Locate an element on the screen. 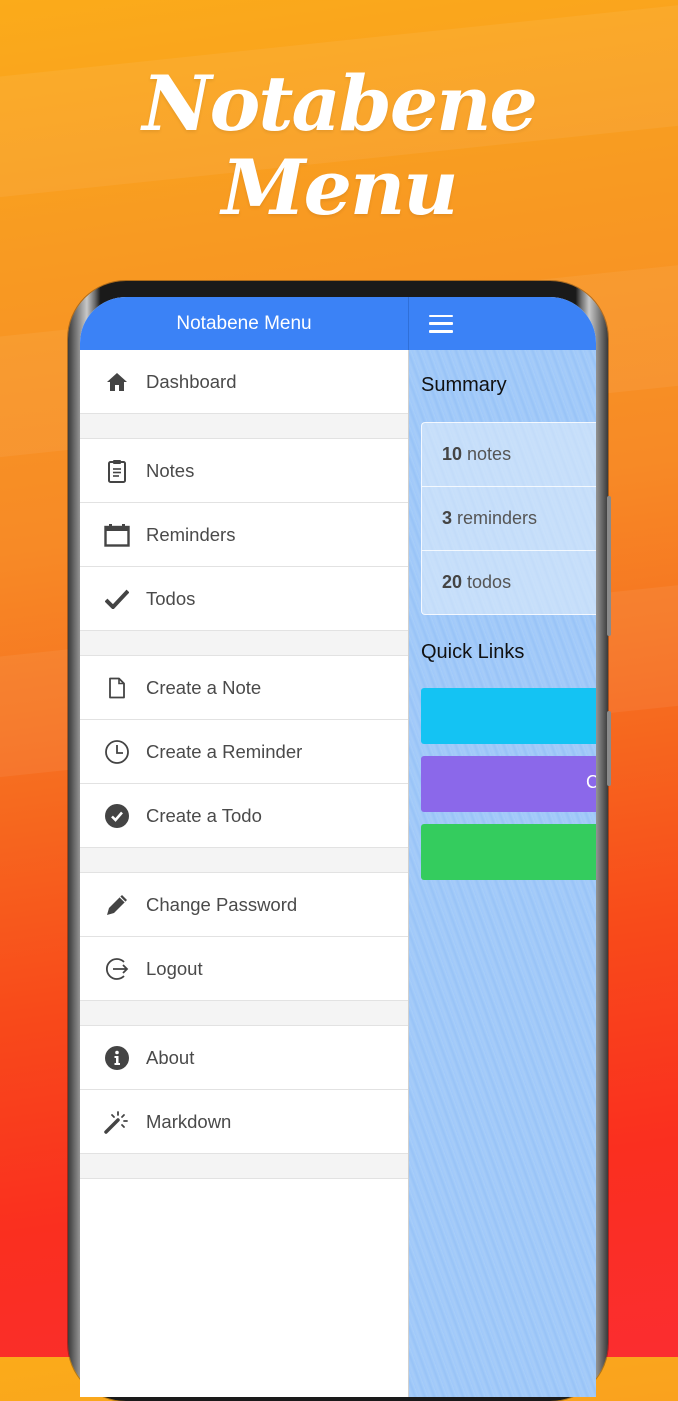  menu-item-change-password: Change Password is located at coordinates (244, 905).